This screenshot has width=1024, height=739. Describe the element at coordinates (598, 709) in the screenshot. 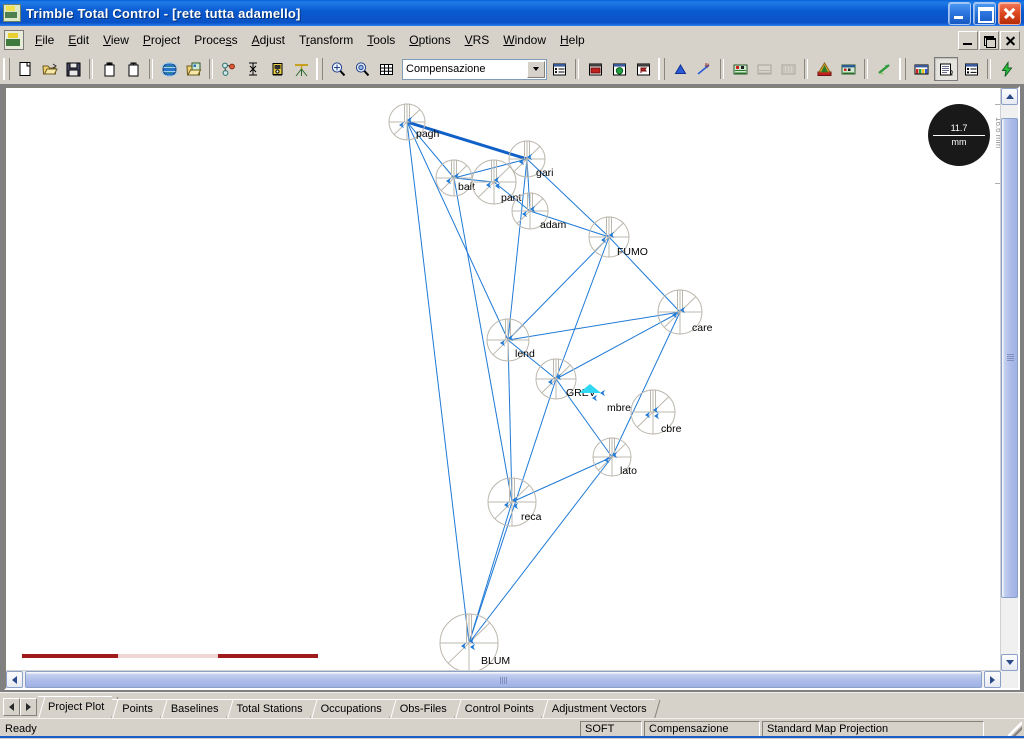

I see `tab-adjustment-vectors: Adjustment Vectors` at that location.